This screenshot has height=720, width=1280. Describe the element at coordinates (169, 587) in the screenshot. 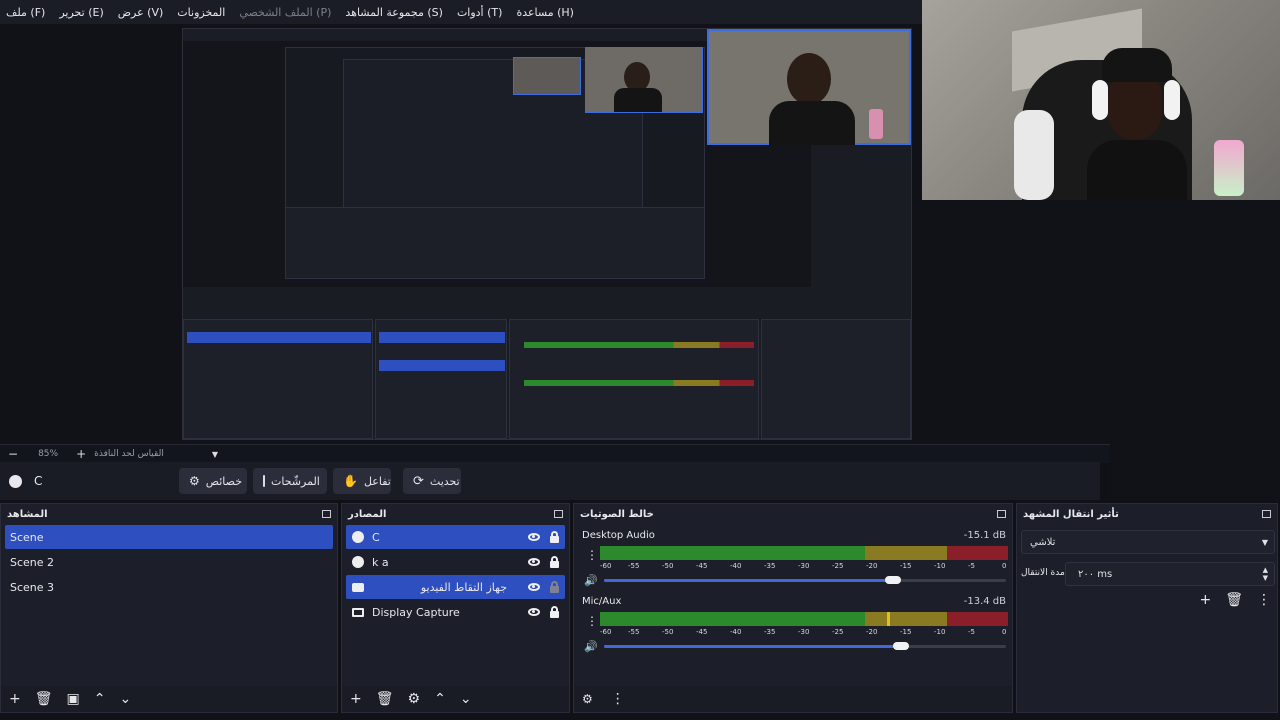

I see `scene-item: Scene 3` at that location.